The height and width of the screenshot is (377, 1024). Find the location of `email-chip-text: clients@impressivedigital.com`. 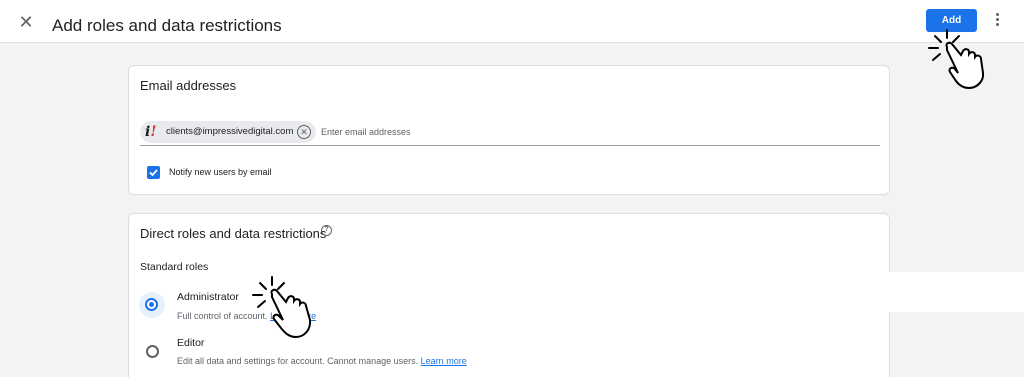

email-chip-text: clients@impressivedigital.com is located at coordinates (230, 131).